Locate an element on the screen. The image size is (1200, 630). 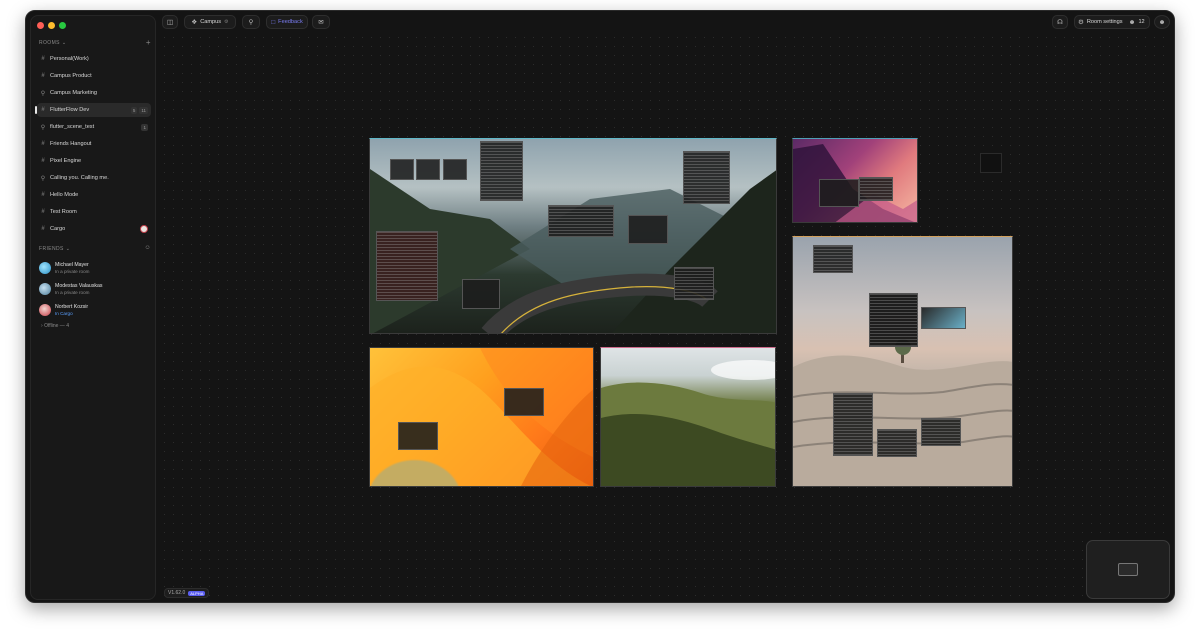
canvas-minimap is located at coordinates (1128, 569).